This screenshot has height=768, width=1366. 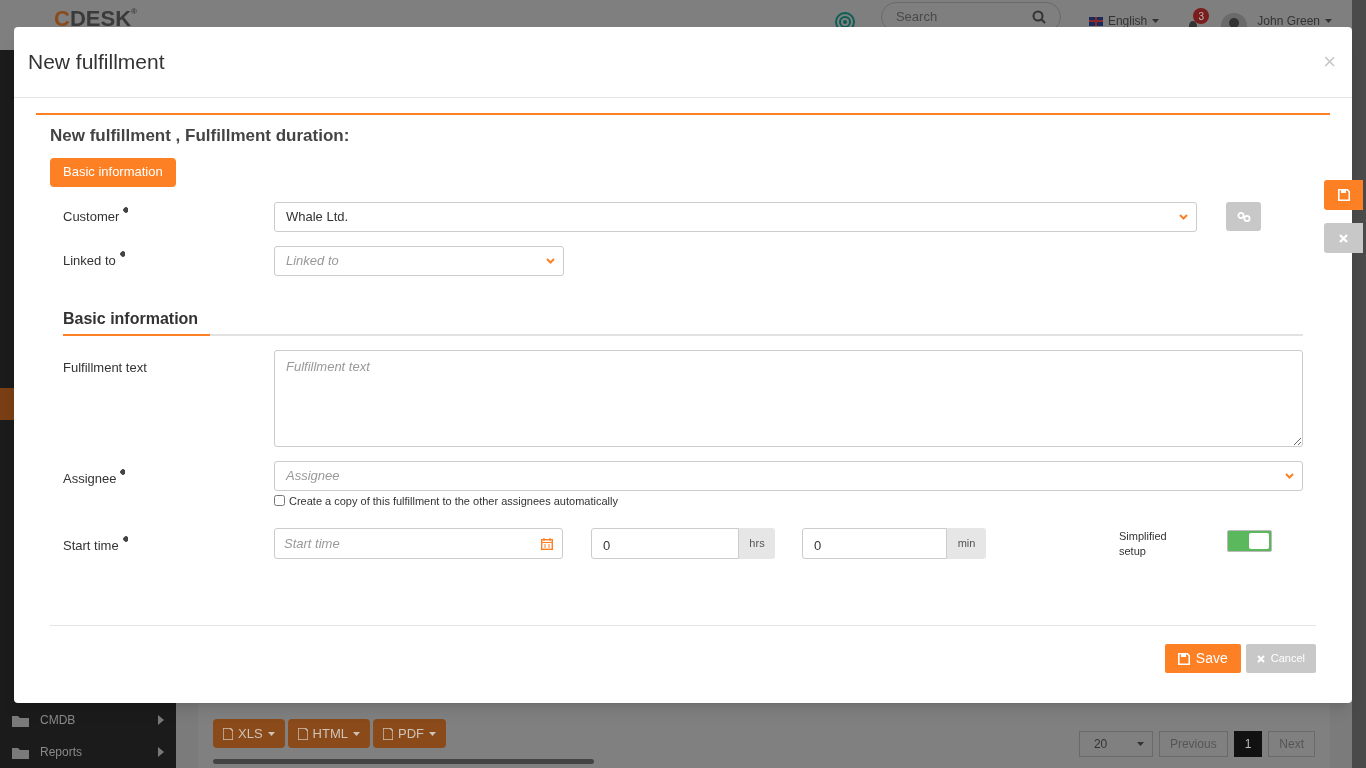 I want to click on unit-label: min, so click(x=966, y=543).